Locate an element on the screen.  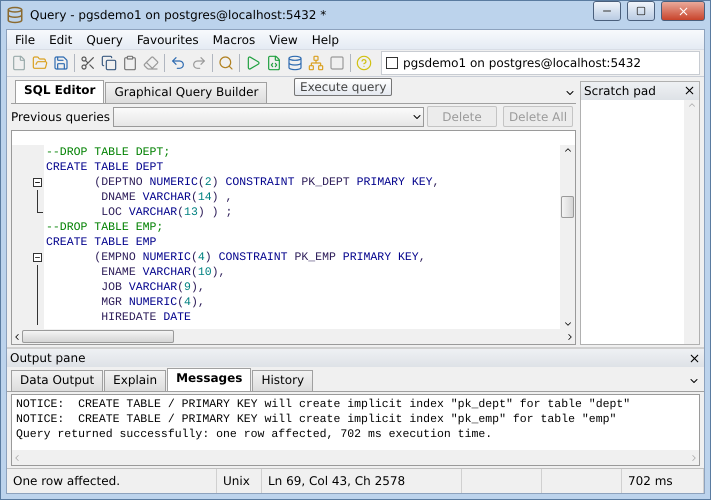
pane-title: Output pane is located at coordinates (48, 358).